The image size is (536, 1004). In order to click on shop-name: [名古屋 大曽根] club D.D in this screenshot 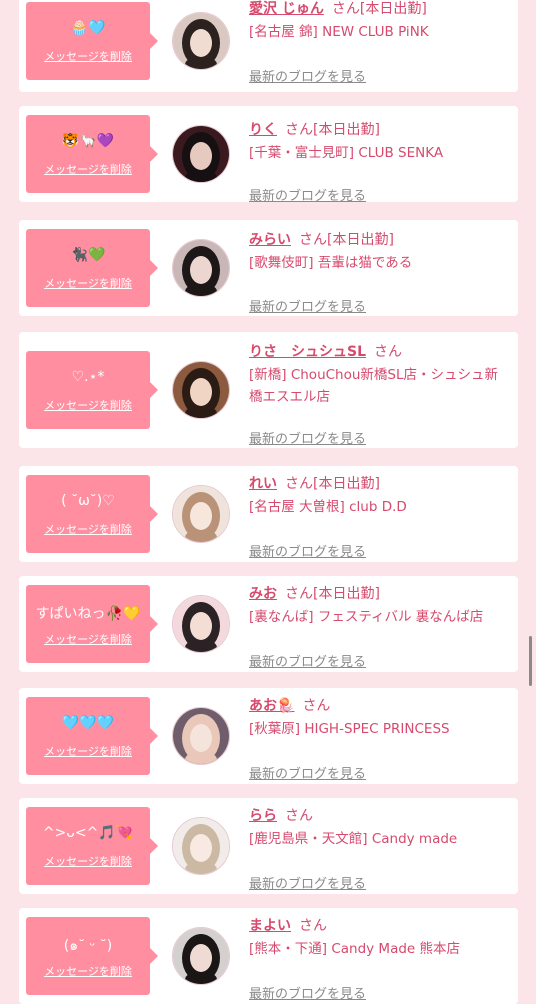, I will do `click(328, 507)`.